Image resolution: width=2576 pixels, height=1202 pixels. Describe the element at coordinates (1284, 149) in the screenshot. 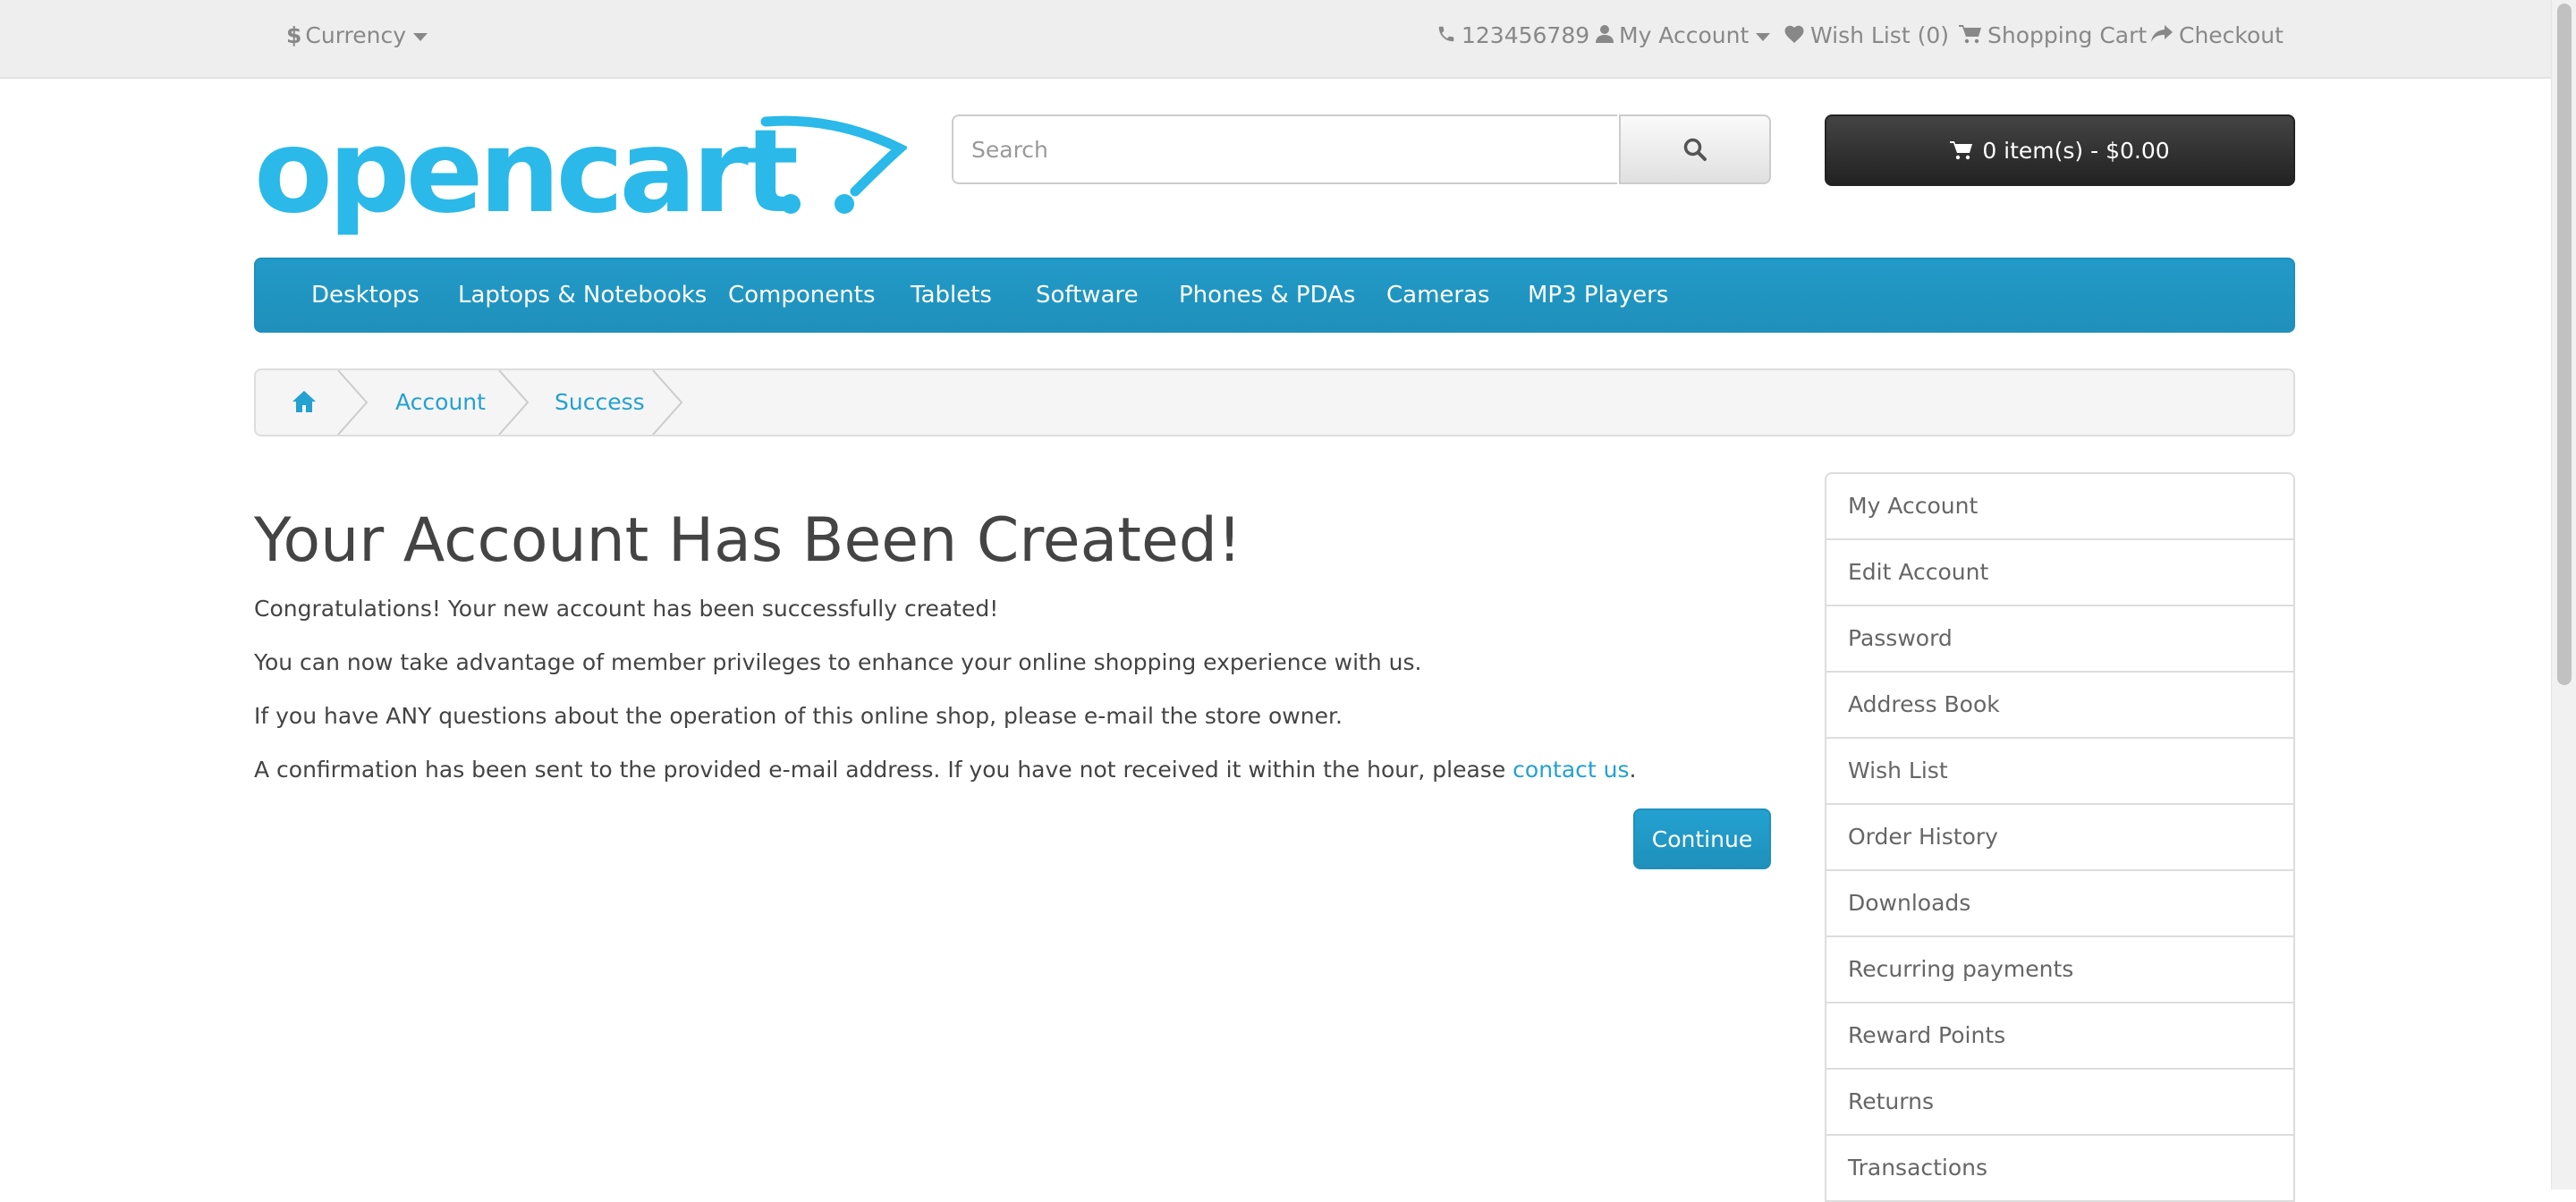

I see `search-input` at that location.